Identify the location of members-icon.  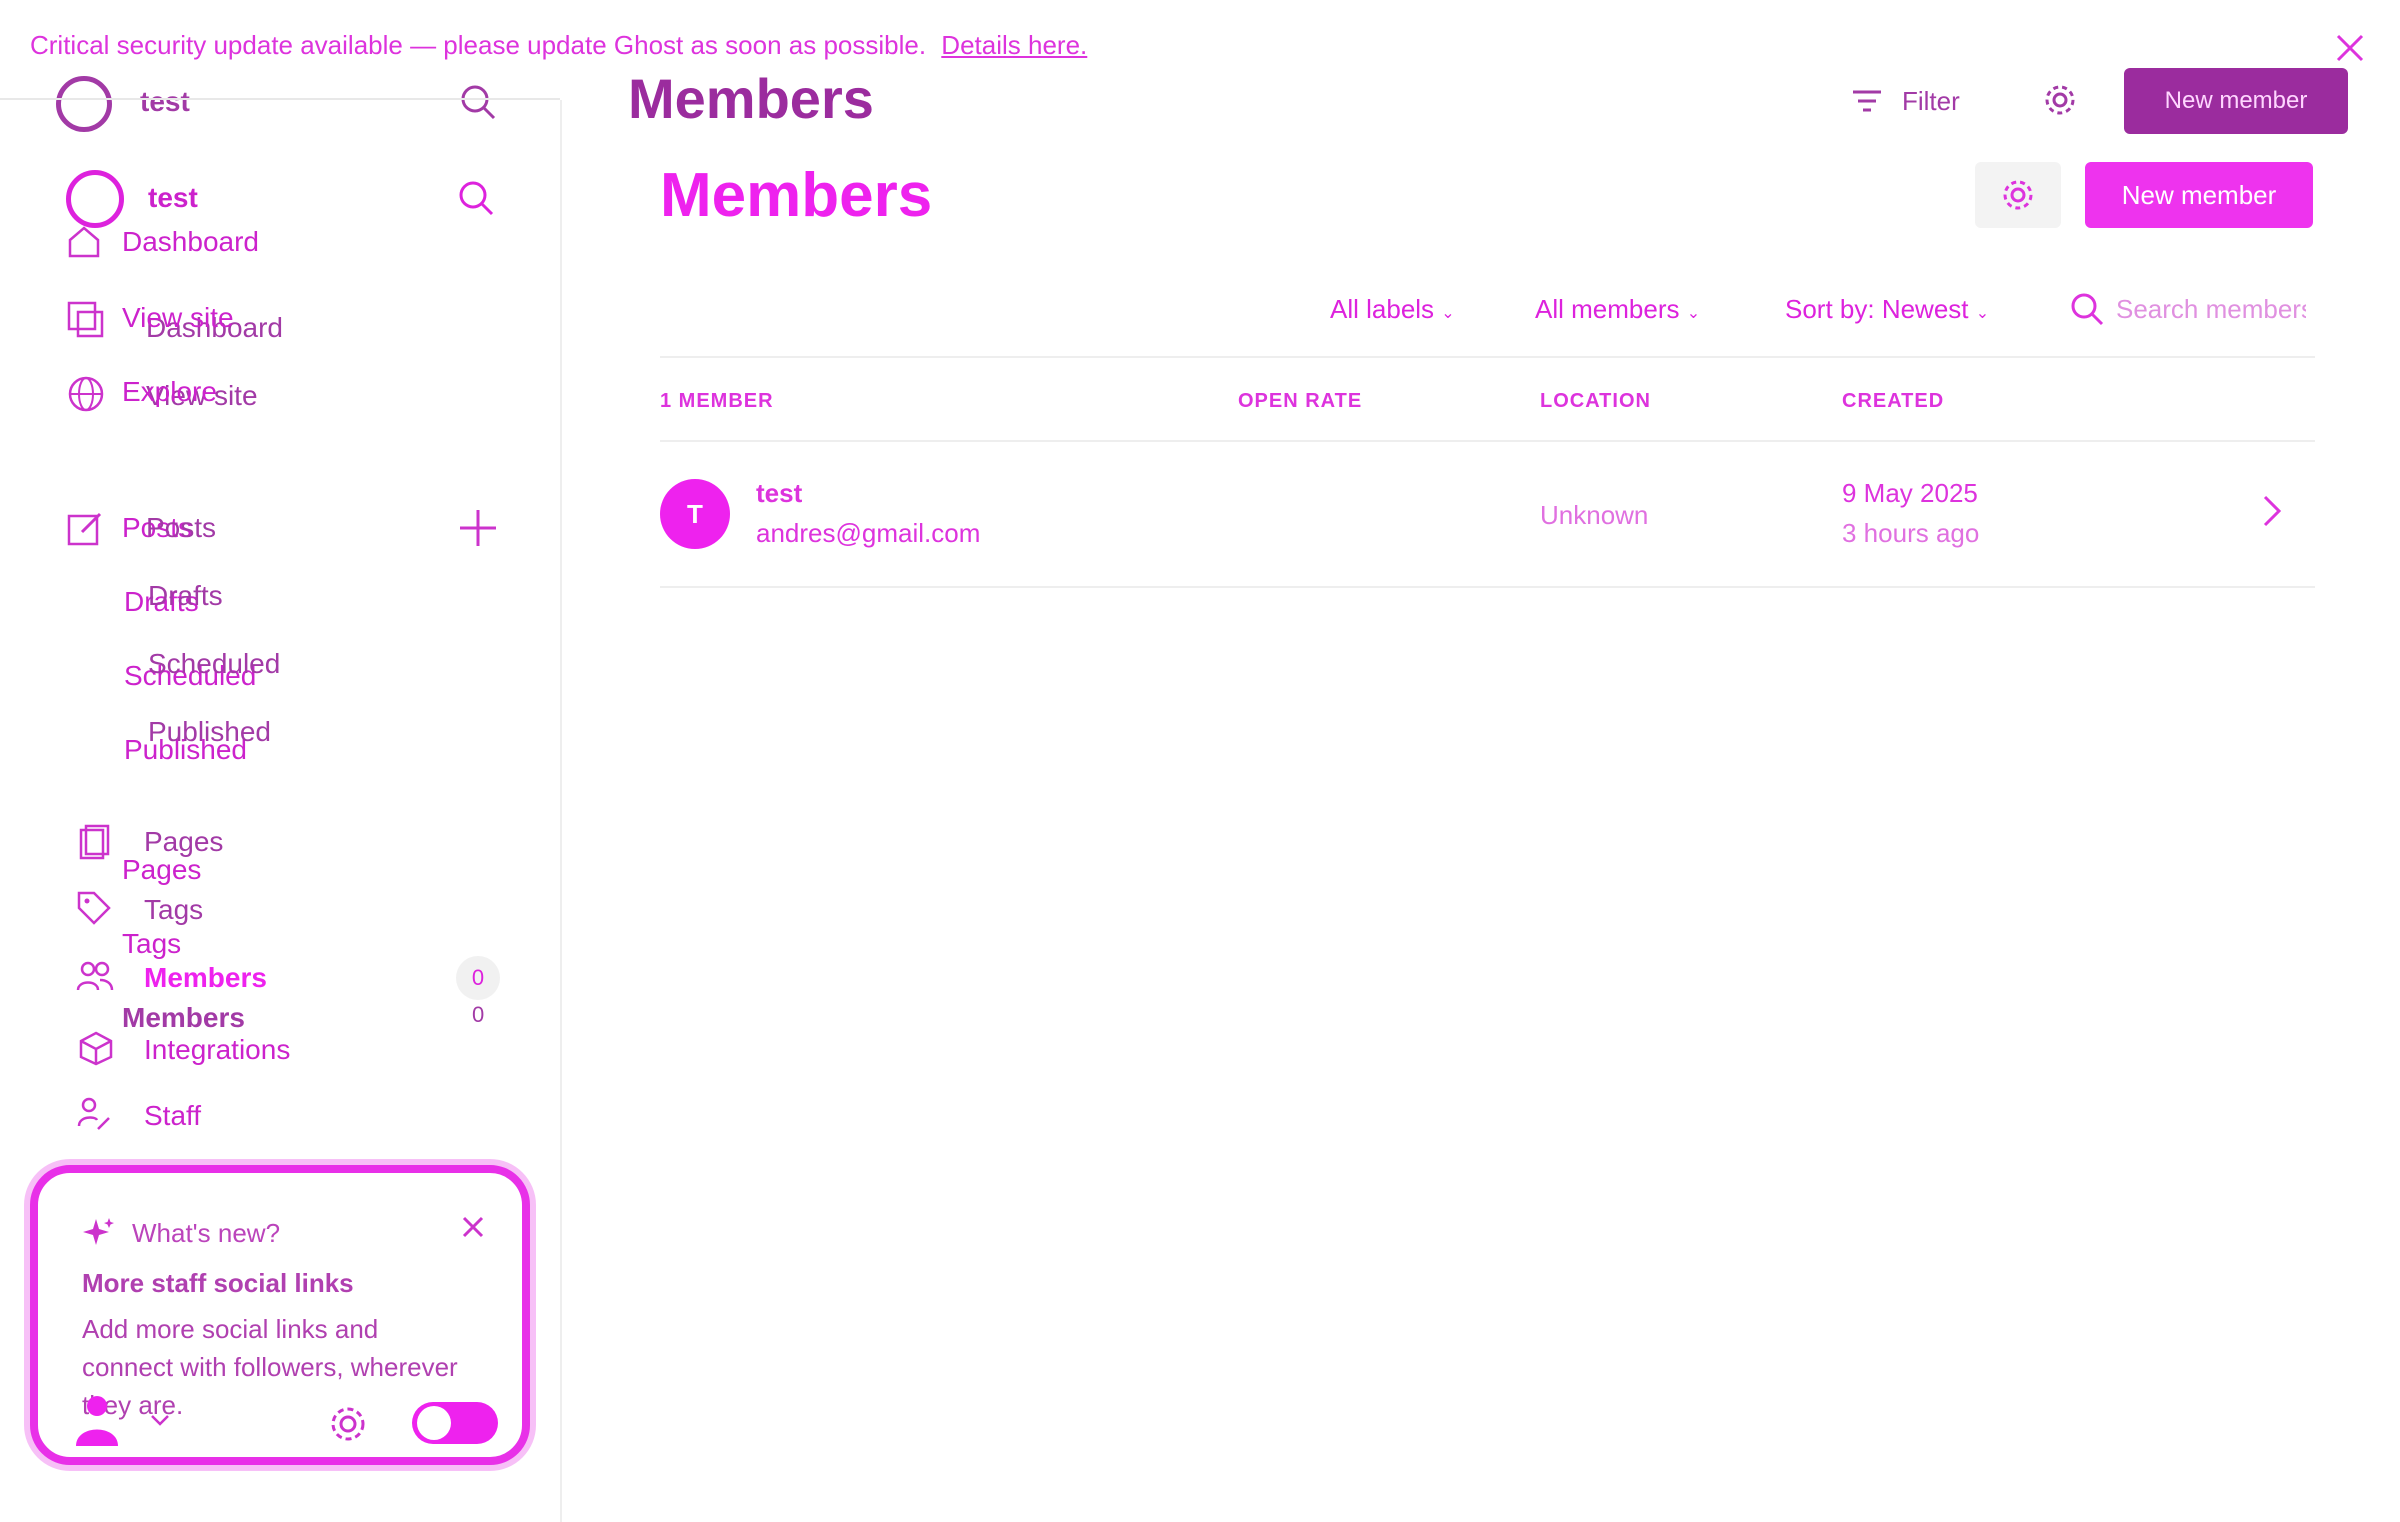
(95, 976).